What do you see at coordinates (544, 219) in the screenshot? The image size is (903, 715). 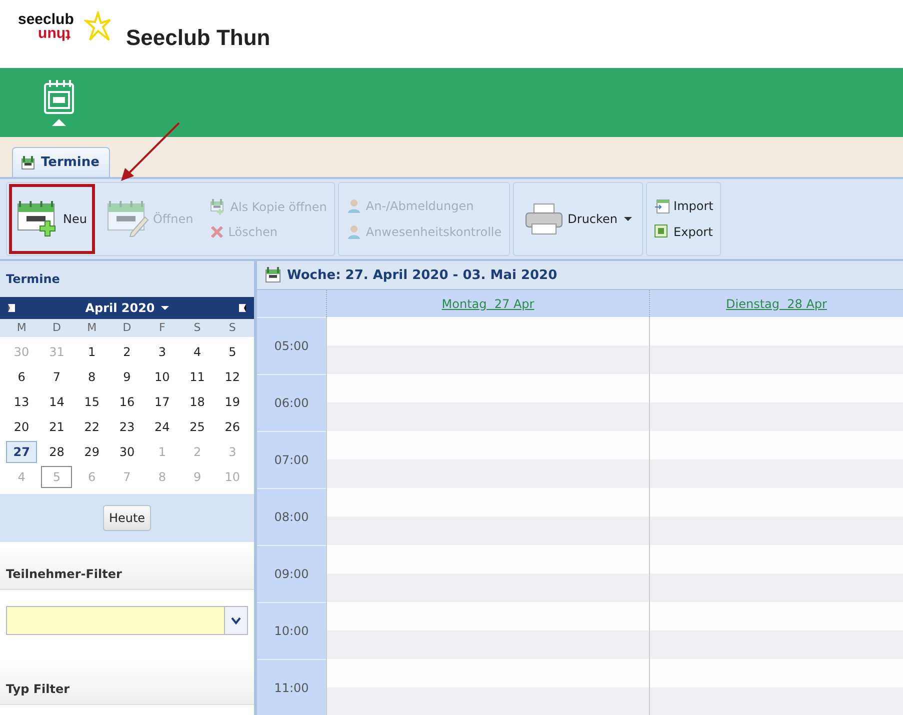 I see `printer-icon` at bounding box center [544, 219].